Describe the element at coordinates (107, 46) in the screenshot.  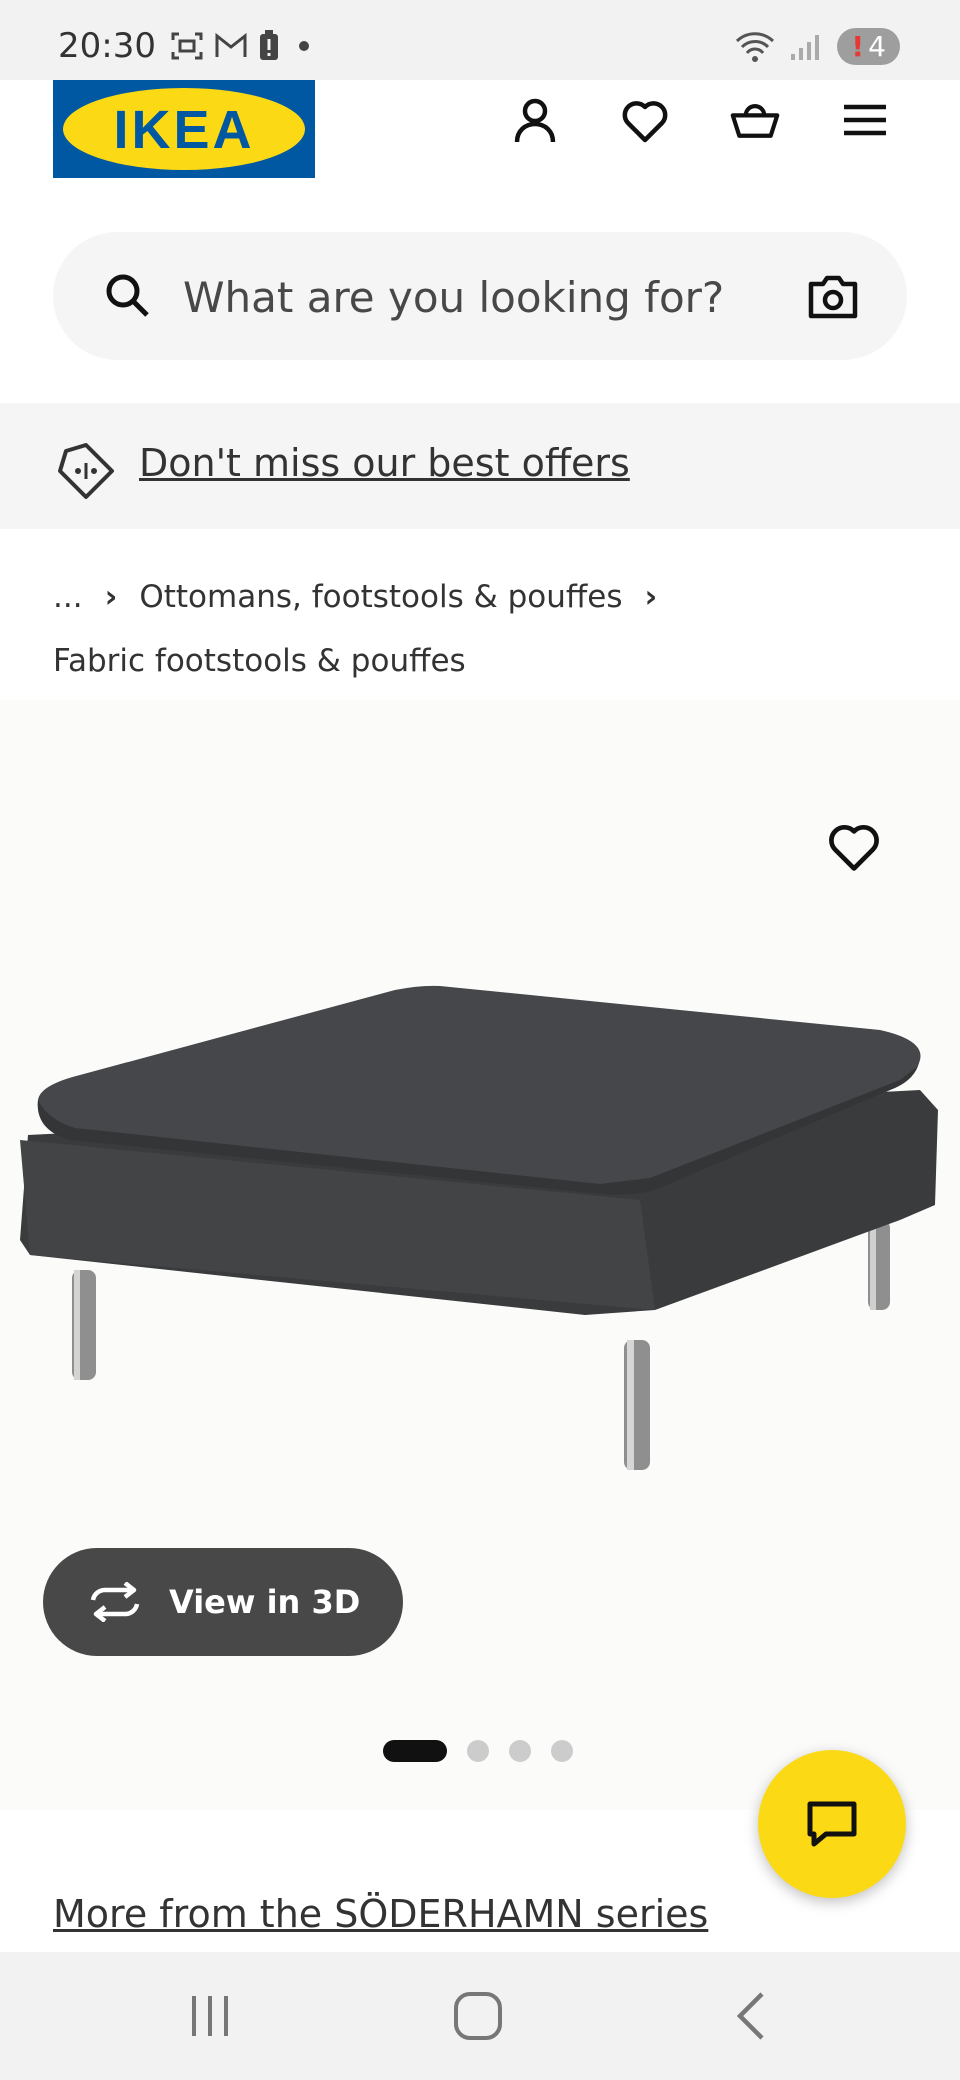
I see `status-time: 20:30` at that location.